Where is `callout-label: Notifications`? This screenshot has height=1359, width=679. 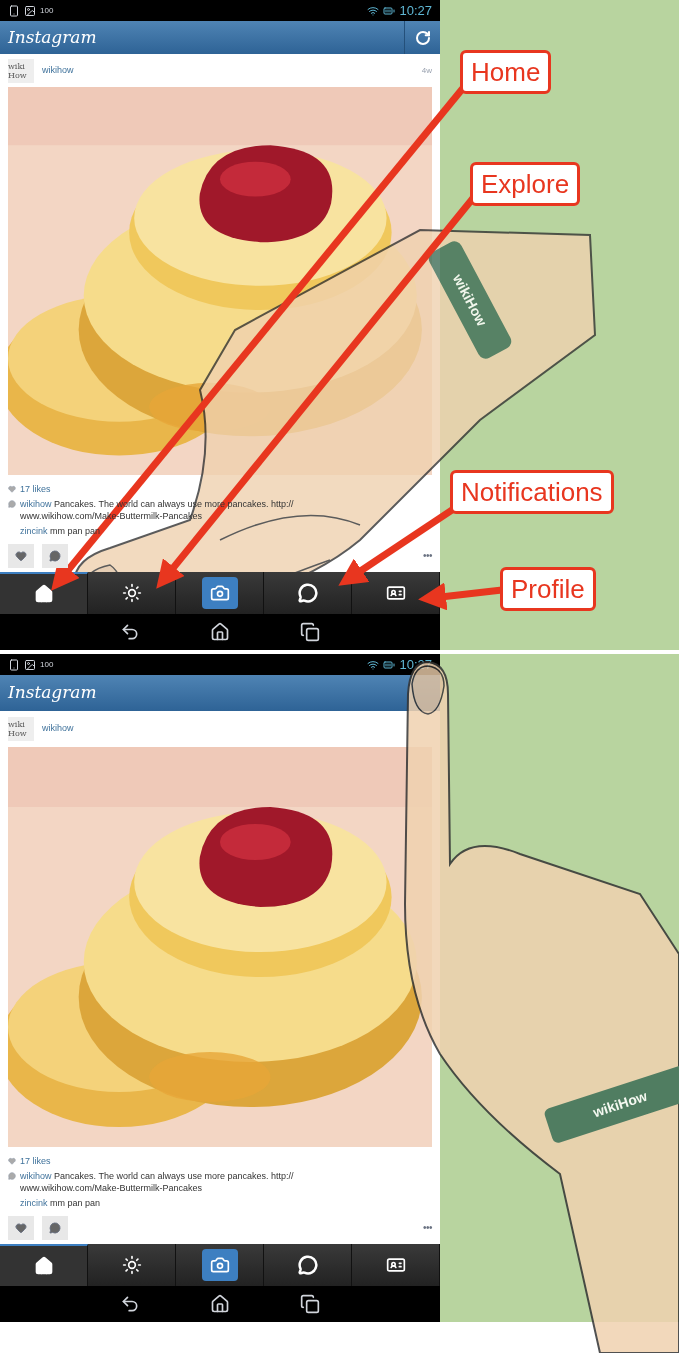
callout-label: Notifications is located at coordinates (532, 492).